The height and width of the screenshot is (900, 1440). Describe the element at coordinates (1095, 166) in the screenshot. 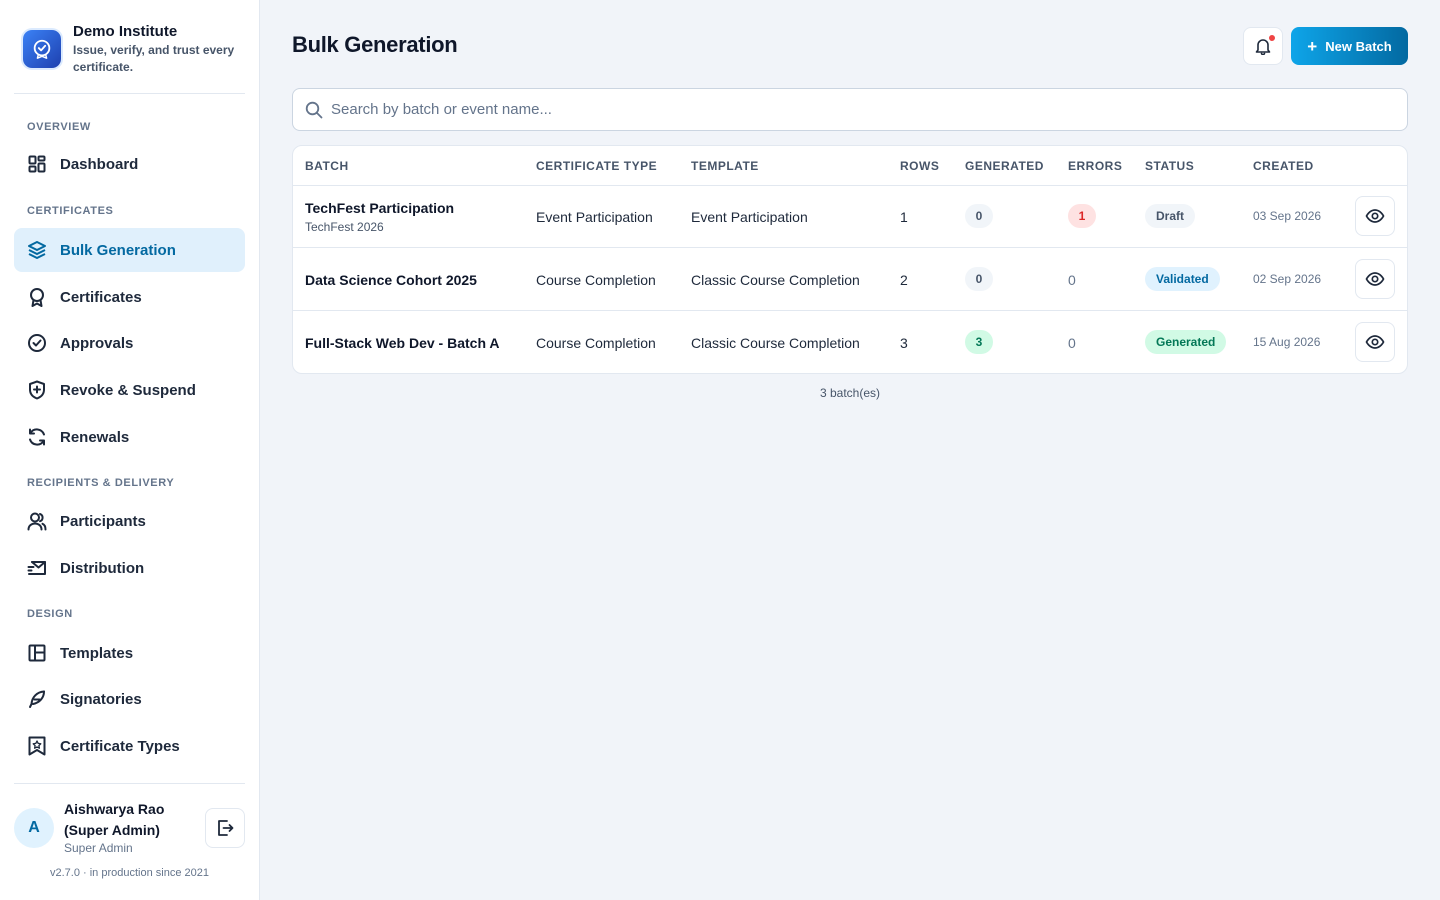

I see `column-header-errors: ERRORS` at that location.